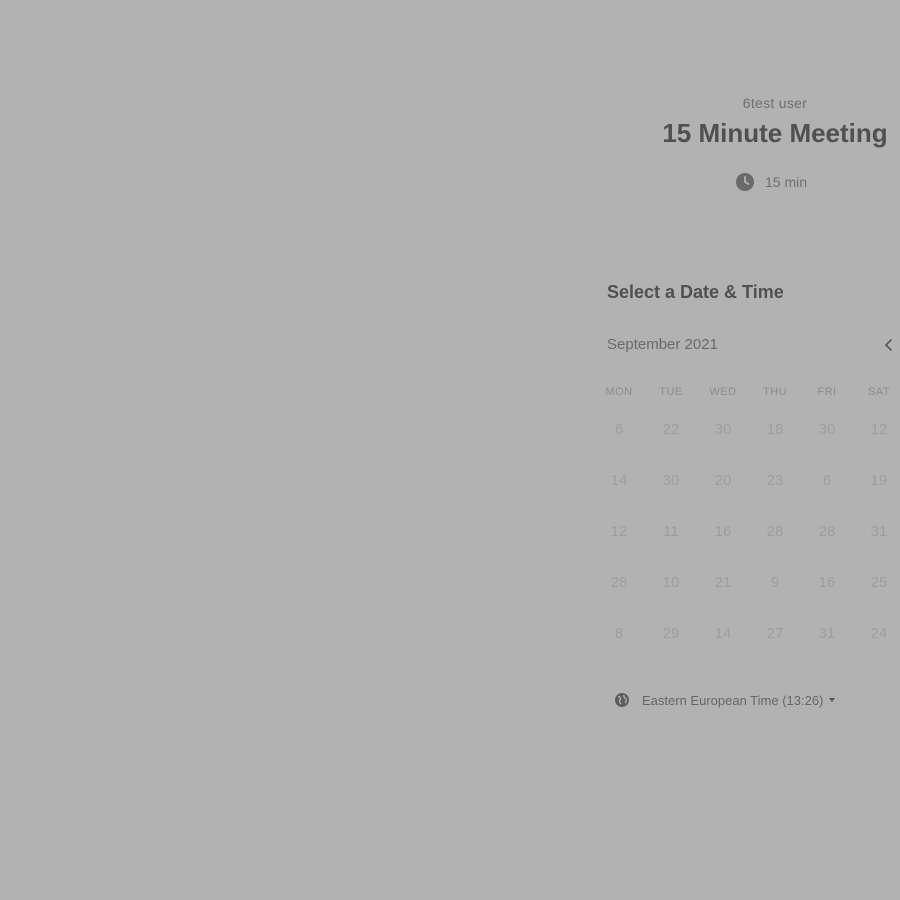  I want to click on weekday-sat: SAT, so click(879, 392).